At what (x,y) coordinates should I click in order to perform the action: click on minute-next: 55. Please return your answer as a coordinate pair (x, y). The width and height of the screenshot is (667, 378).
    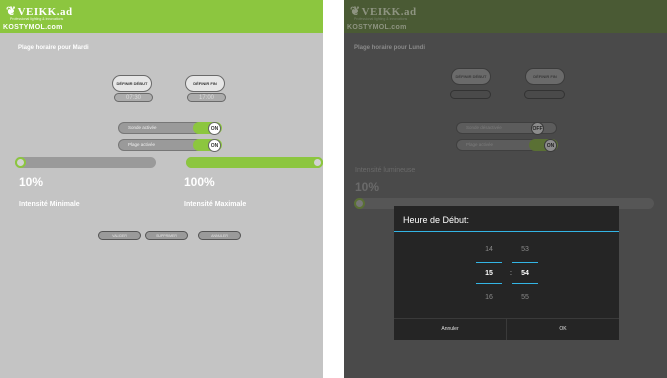
    Looking at the image, I should click on (525, 297).